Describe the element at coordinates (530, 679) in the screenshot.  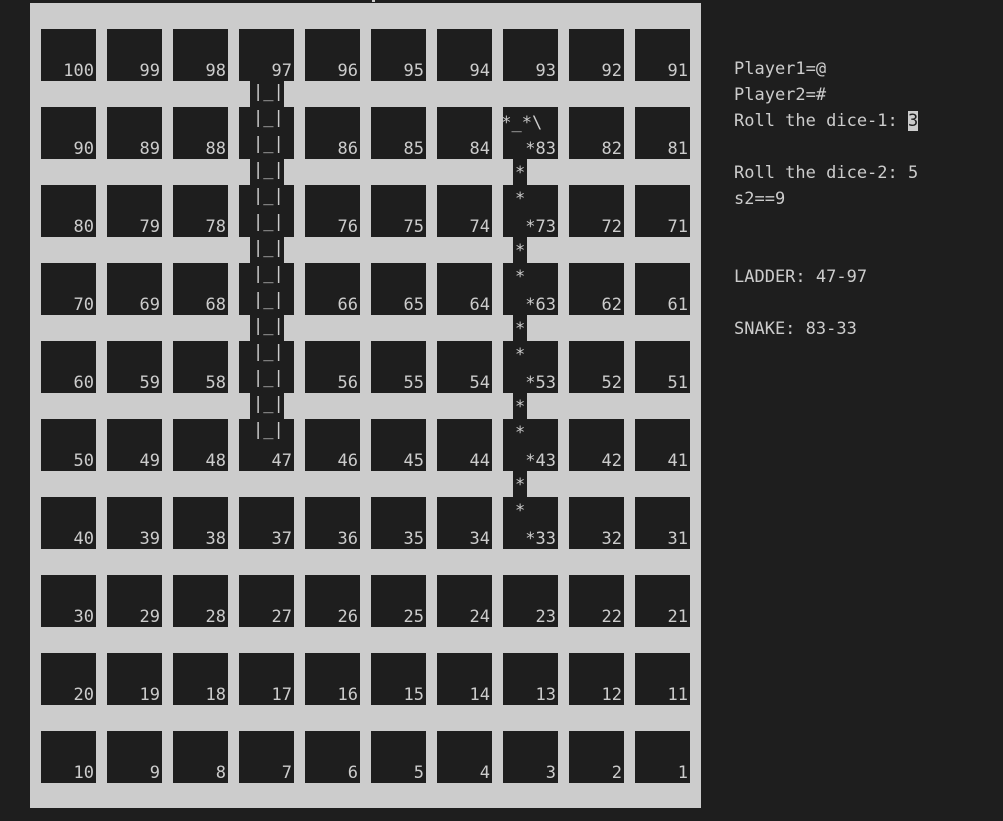
I see `board-cell: 13` at that location.